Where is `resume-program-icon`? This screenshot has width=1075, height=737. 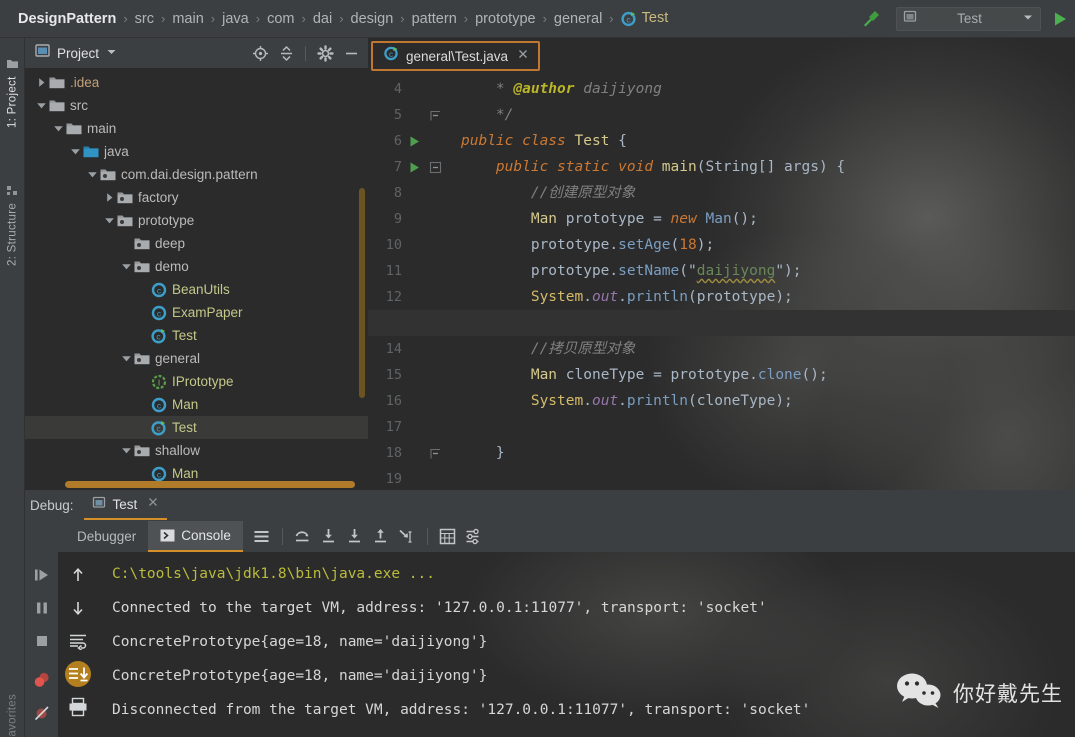
resume-program-icon is located at coordinates (41, 574).